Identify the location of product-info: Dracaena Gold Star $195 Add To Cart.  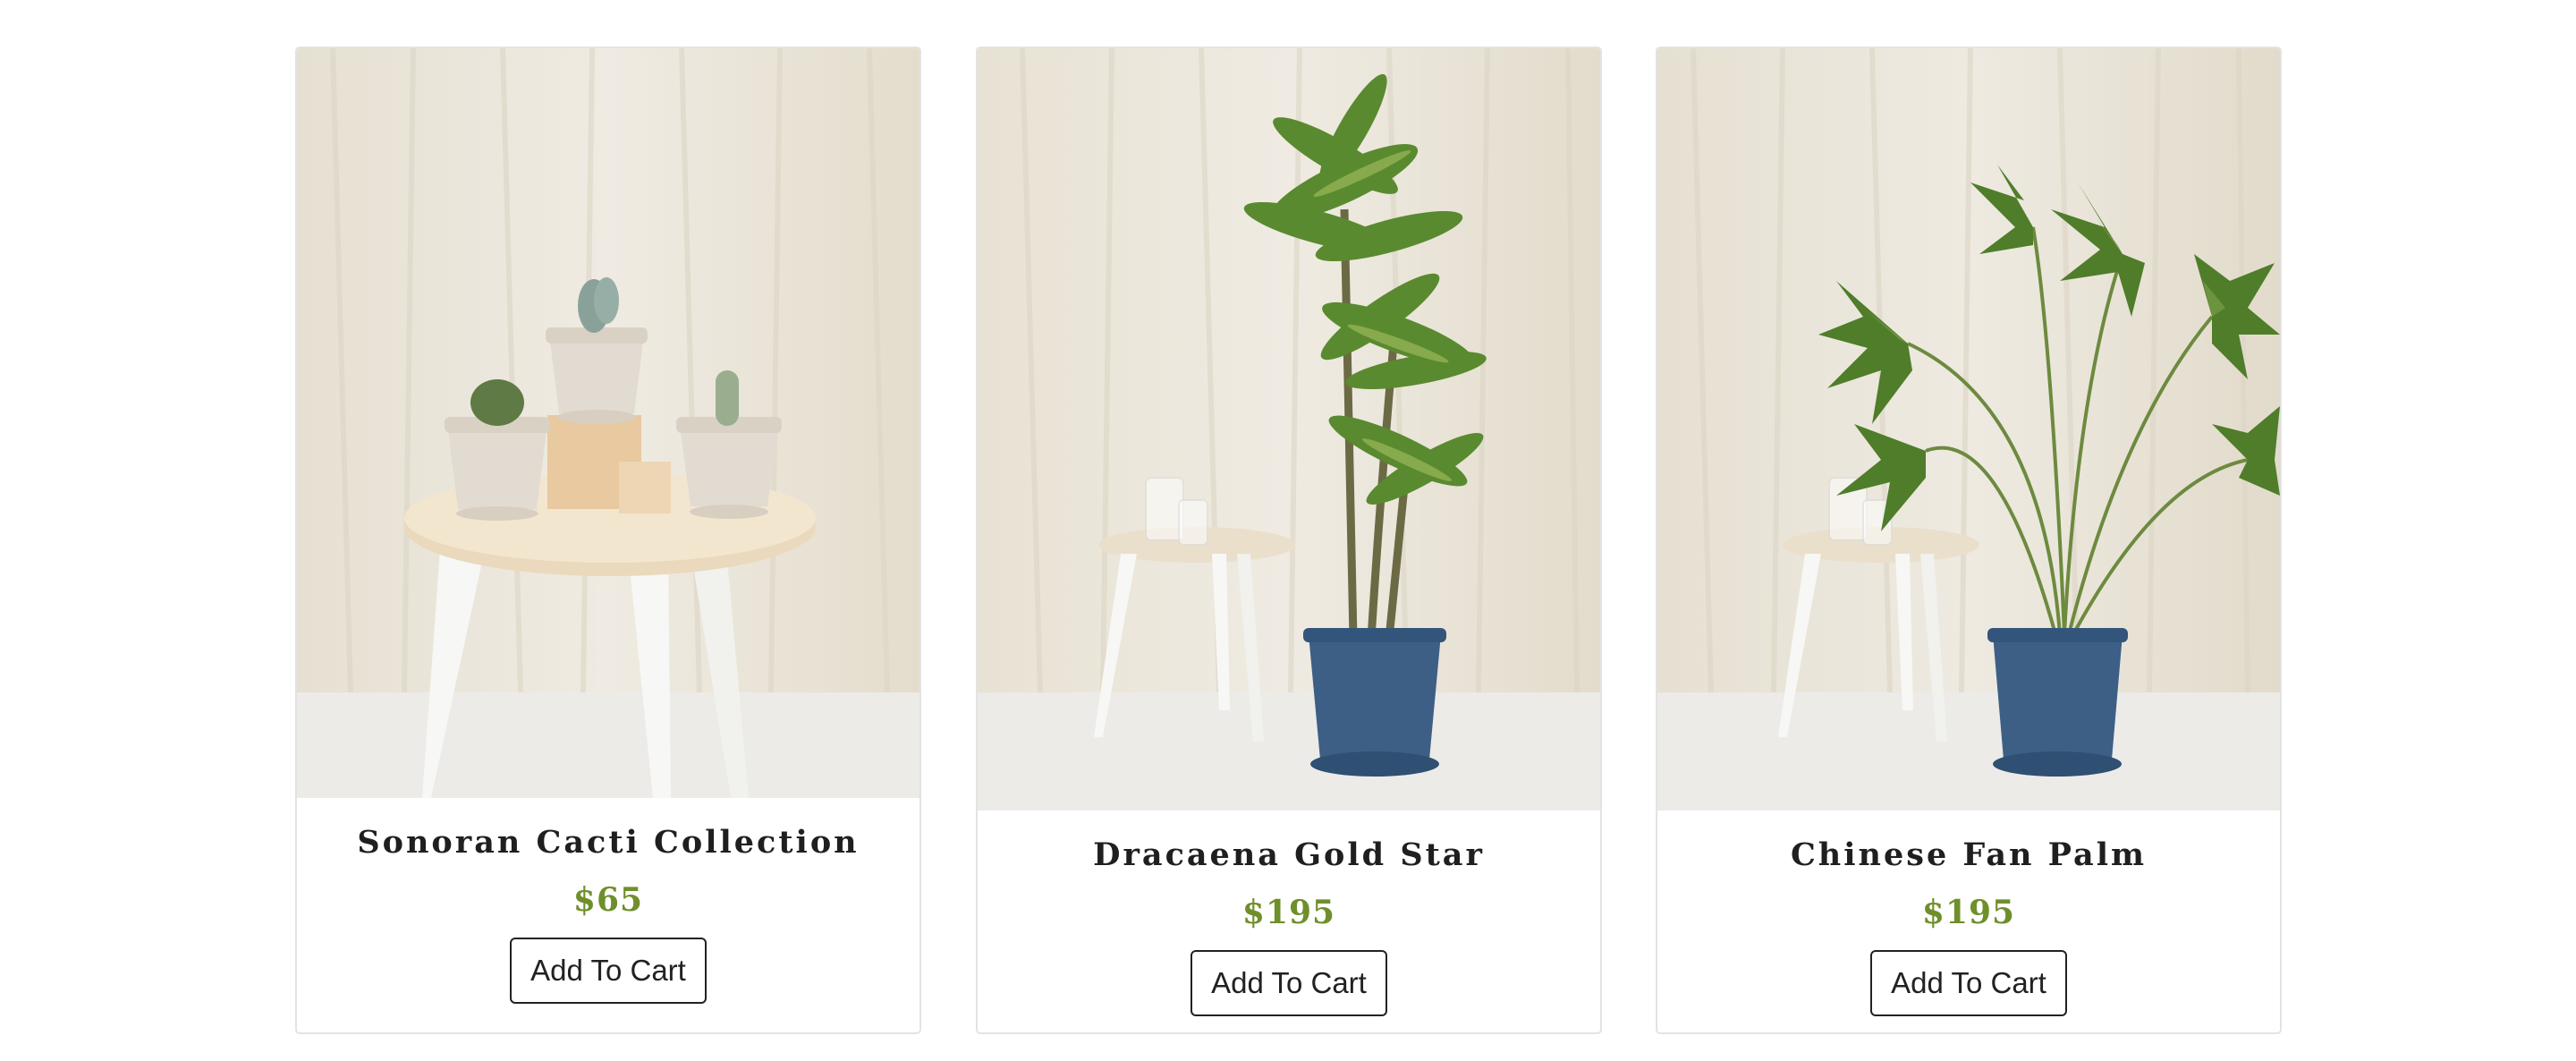
(1289, 922).